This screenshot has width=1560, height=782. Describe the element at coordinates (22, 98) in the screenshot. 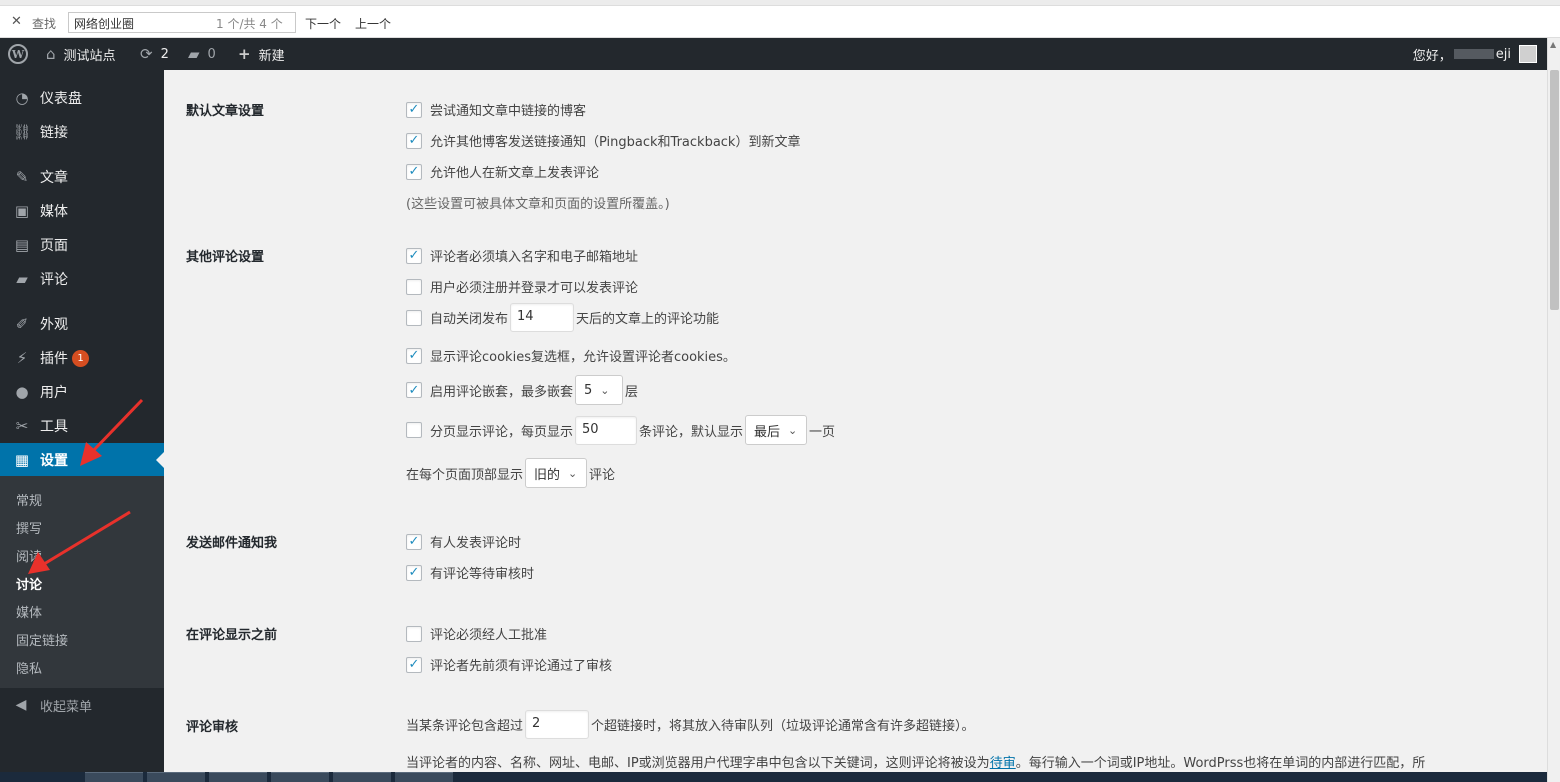

I see `dashboard-icon: ◔` at that location.